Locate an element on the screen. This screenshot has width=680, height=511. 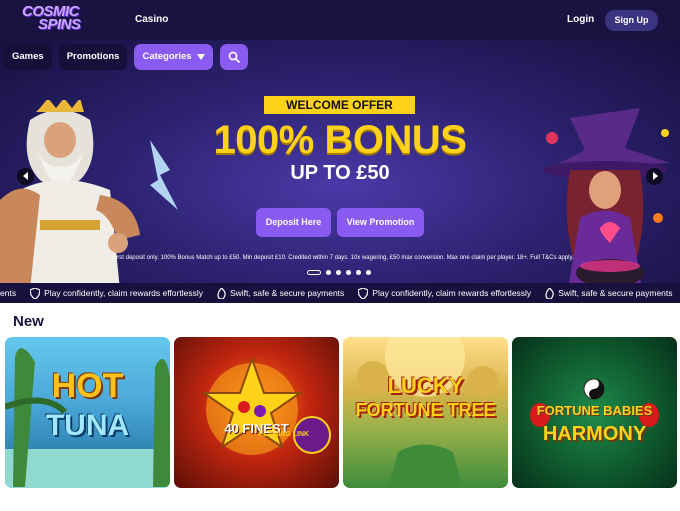
game-title-line-2: FLAMING LINK is located at coordinates (284, 434).